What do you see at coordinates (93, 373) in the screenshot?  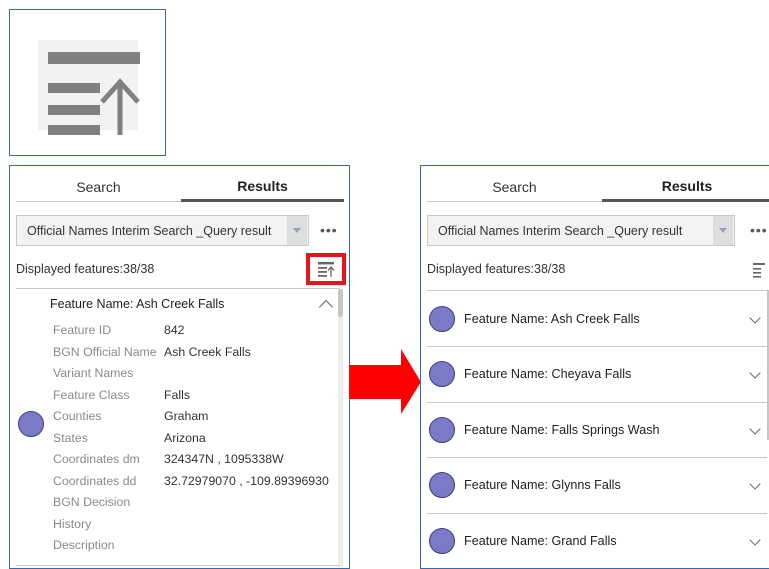 I see `attr-label: Variant Names` at bounding box center [93, 373].